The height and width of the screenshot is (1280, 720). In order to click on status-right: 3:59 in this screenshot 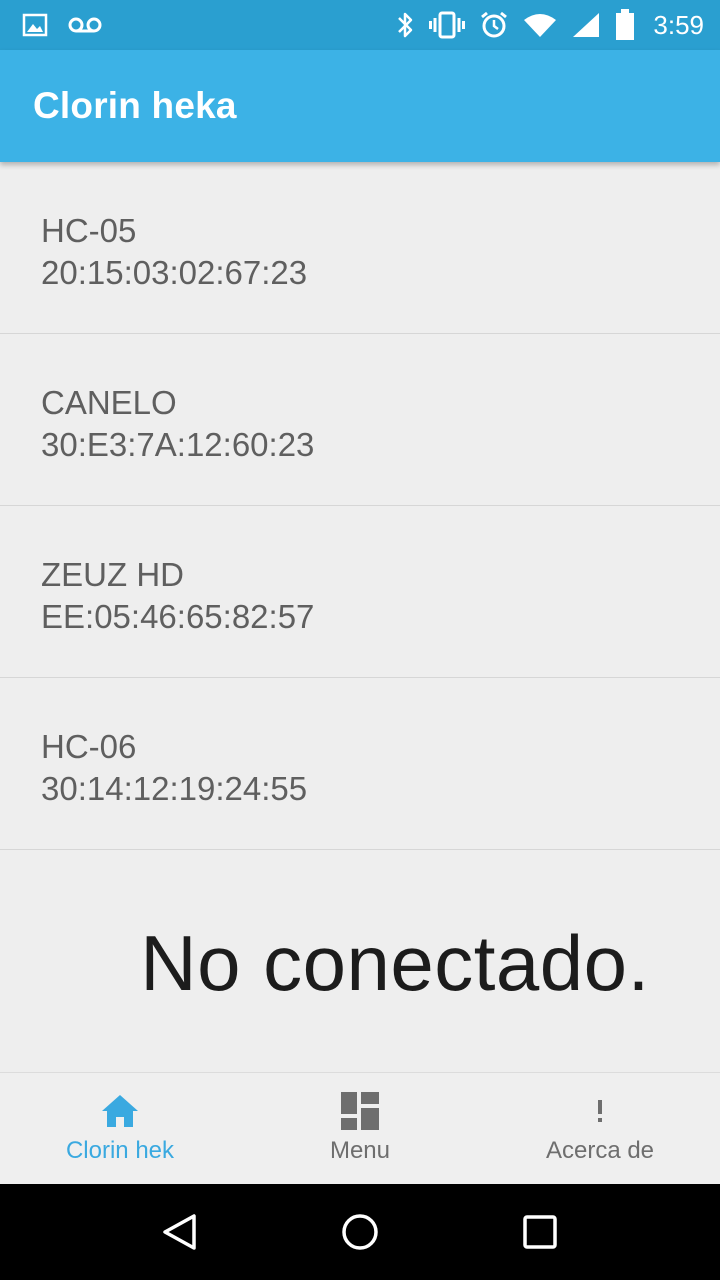, I will do `click(549, 25)`.